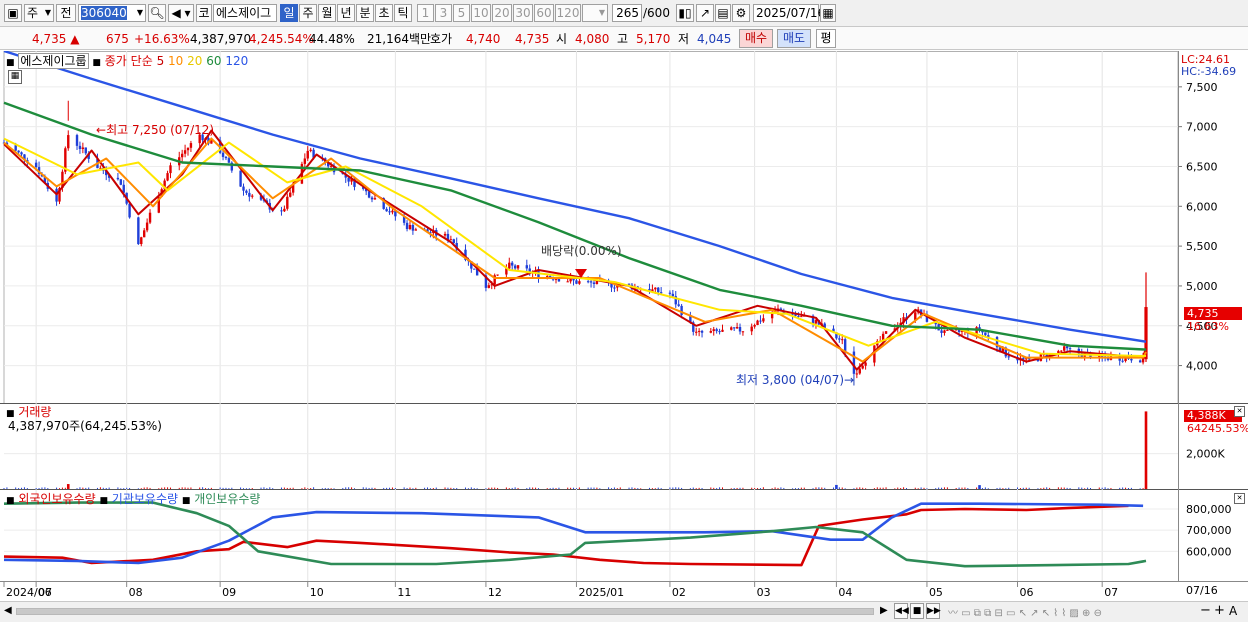 The height and width of the screenshot is (622, 1248). What do you see at coordinates (601, 592) in the screenshot?
I see `x-tick-label: 2025/01` at bounding box center [601, 592].